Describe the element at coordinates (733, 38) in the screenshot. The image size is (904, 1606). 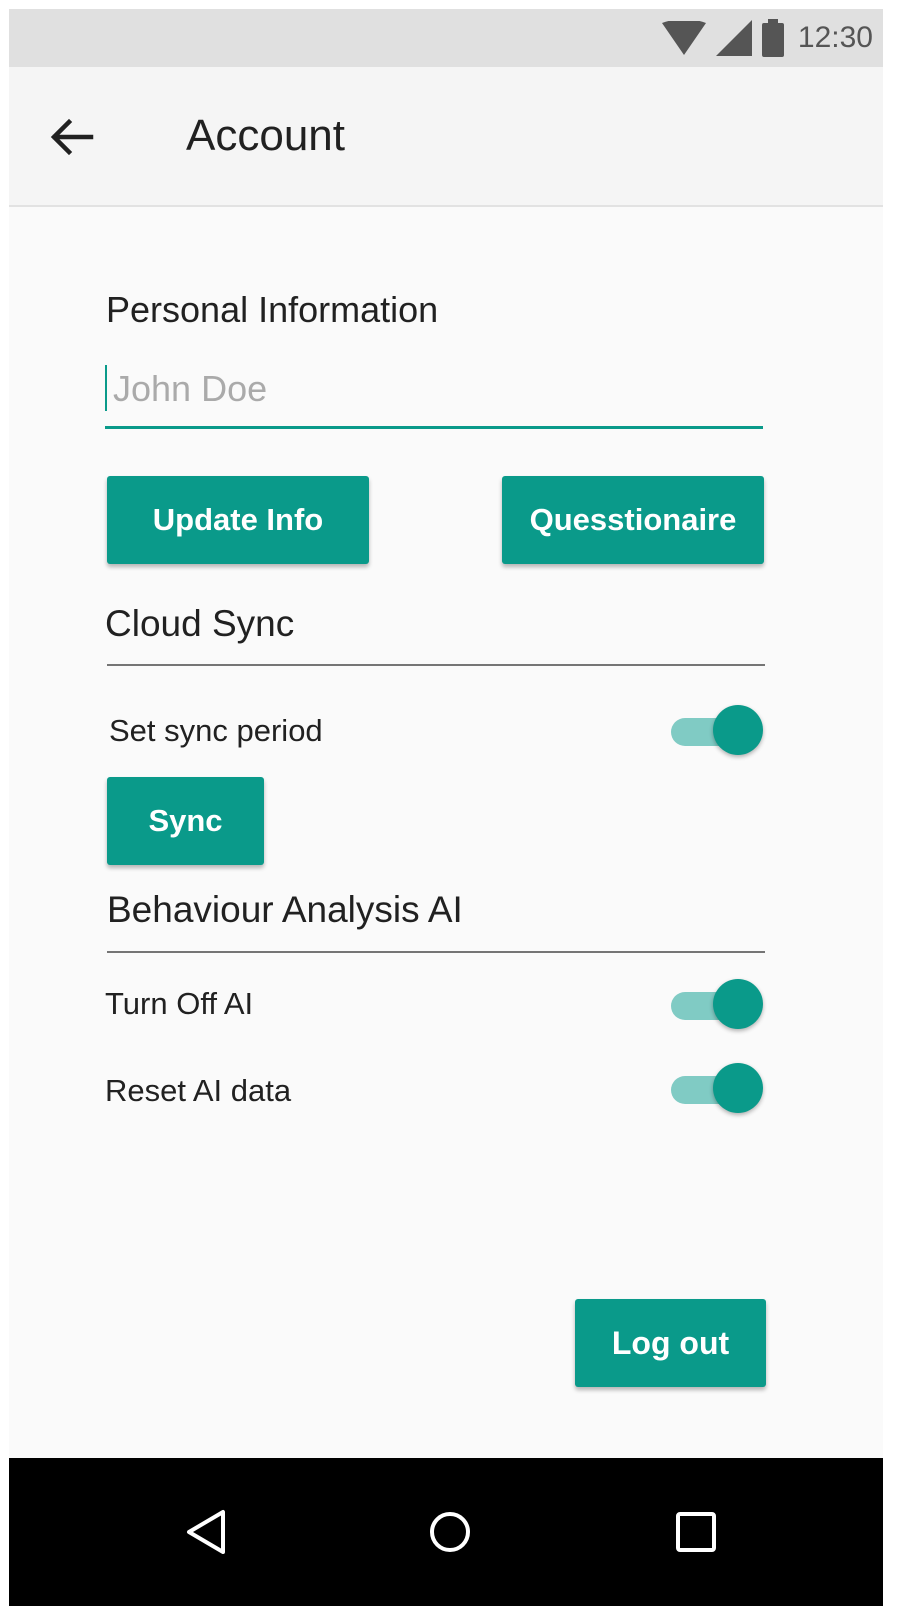
I see `signal-icon` at that location.